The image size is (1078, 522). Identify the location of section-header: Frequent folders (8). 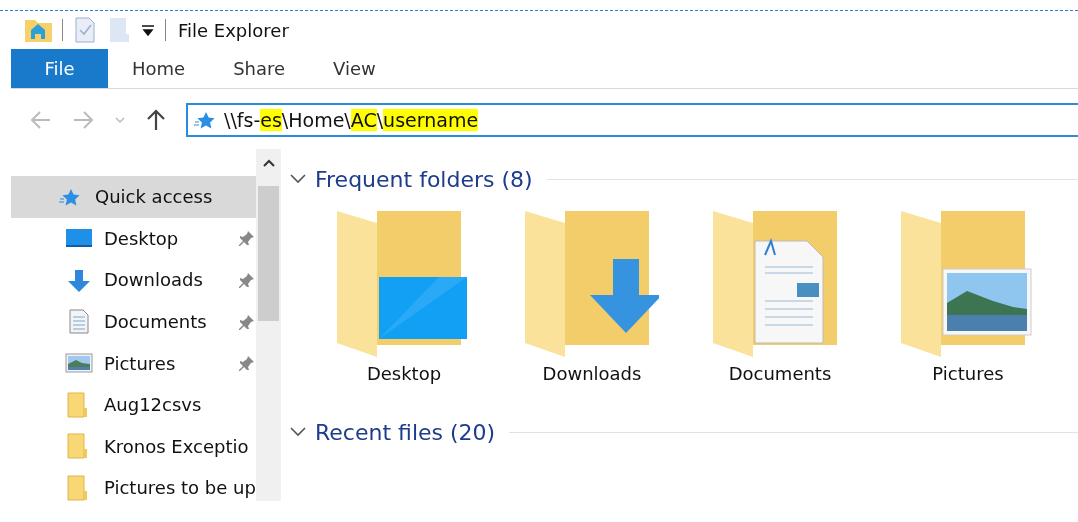
(424, 179).